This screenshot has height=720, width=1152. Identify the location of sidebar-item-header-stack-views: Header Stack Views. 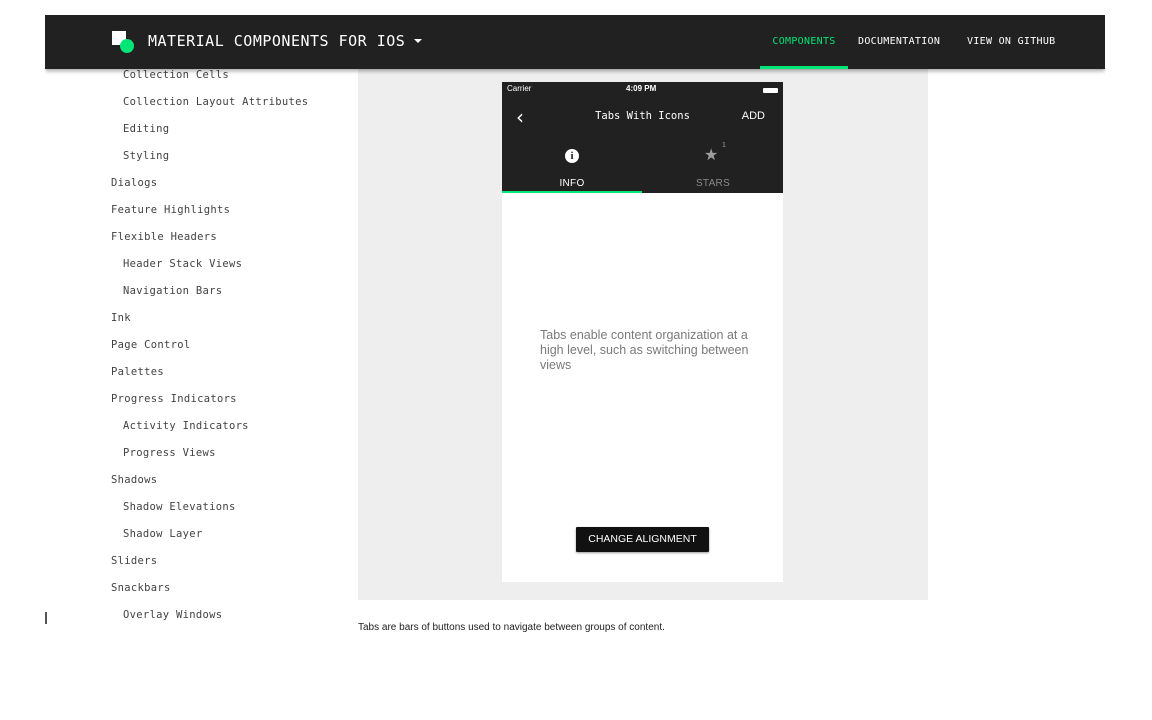
(176, 264).